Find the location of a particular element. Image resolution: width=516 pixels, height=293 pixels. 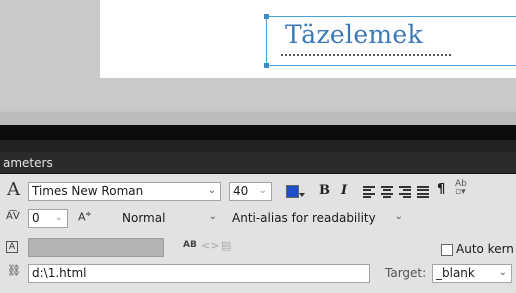

link-url-value: d:\1.html is located at coordinates (59, 273).